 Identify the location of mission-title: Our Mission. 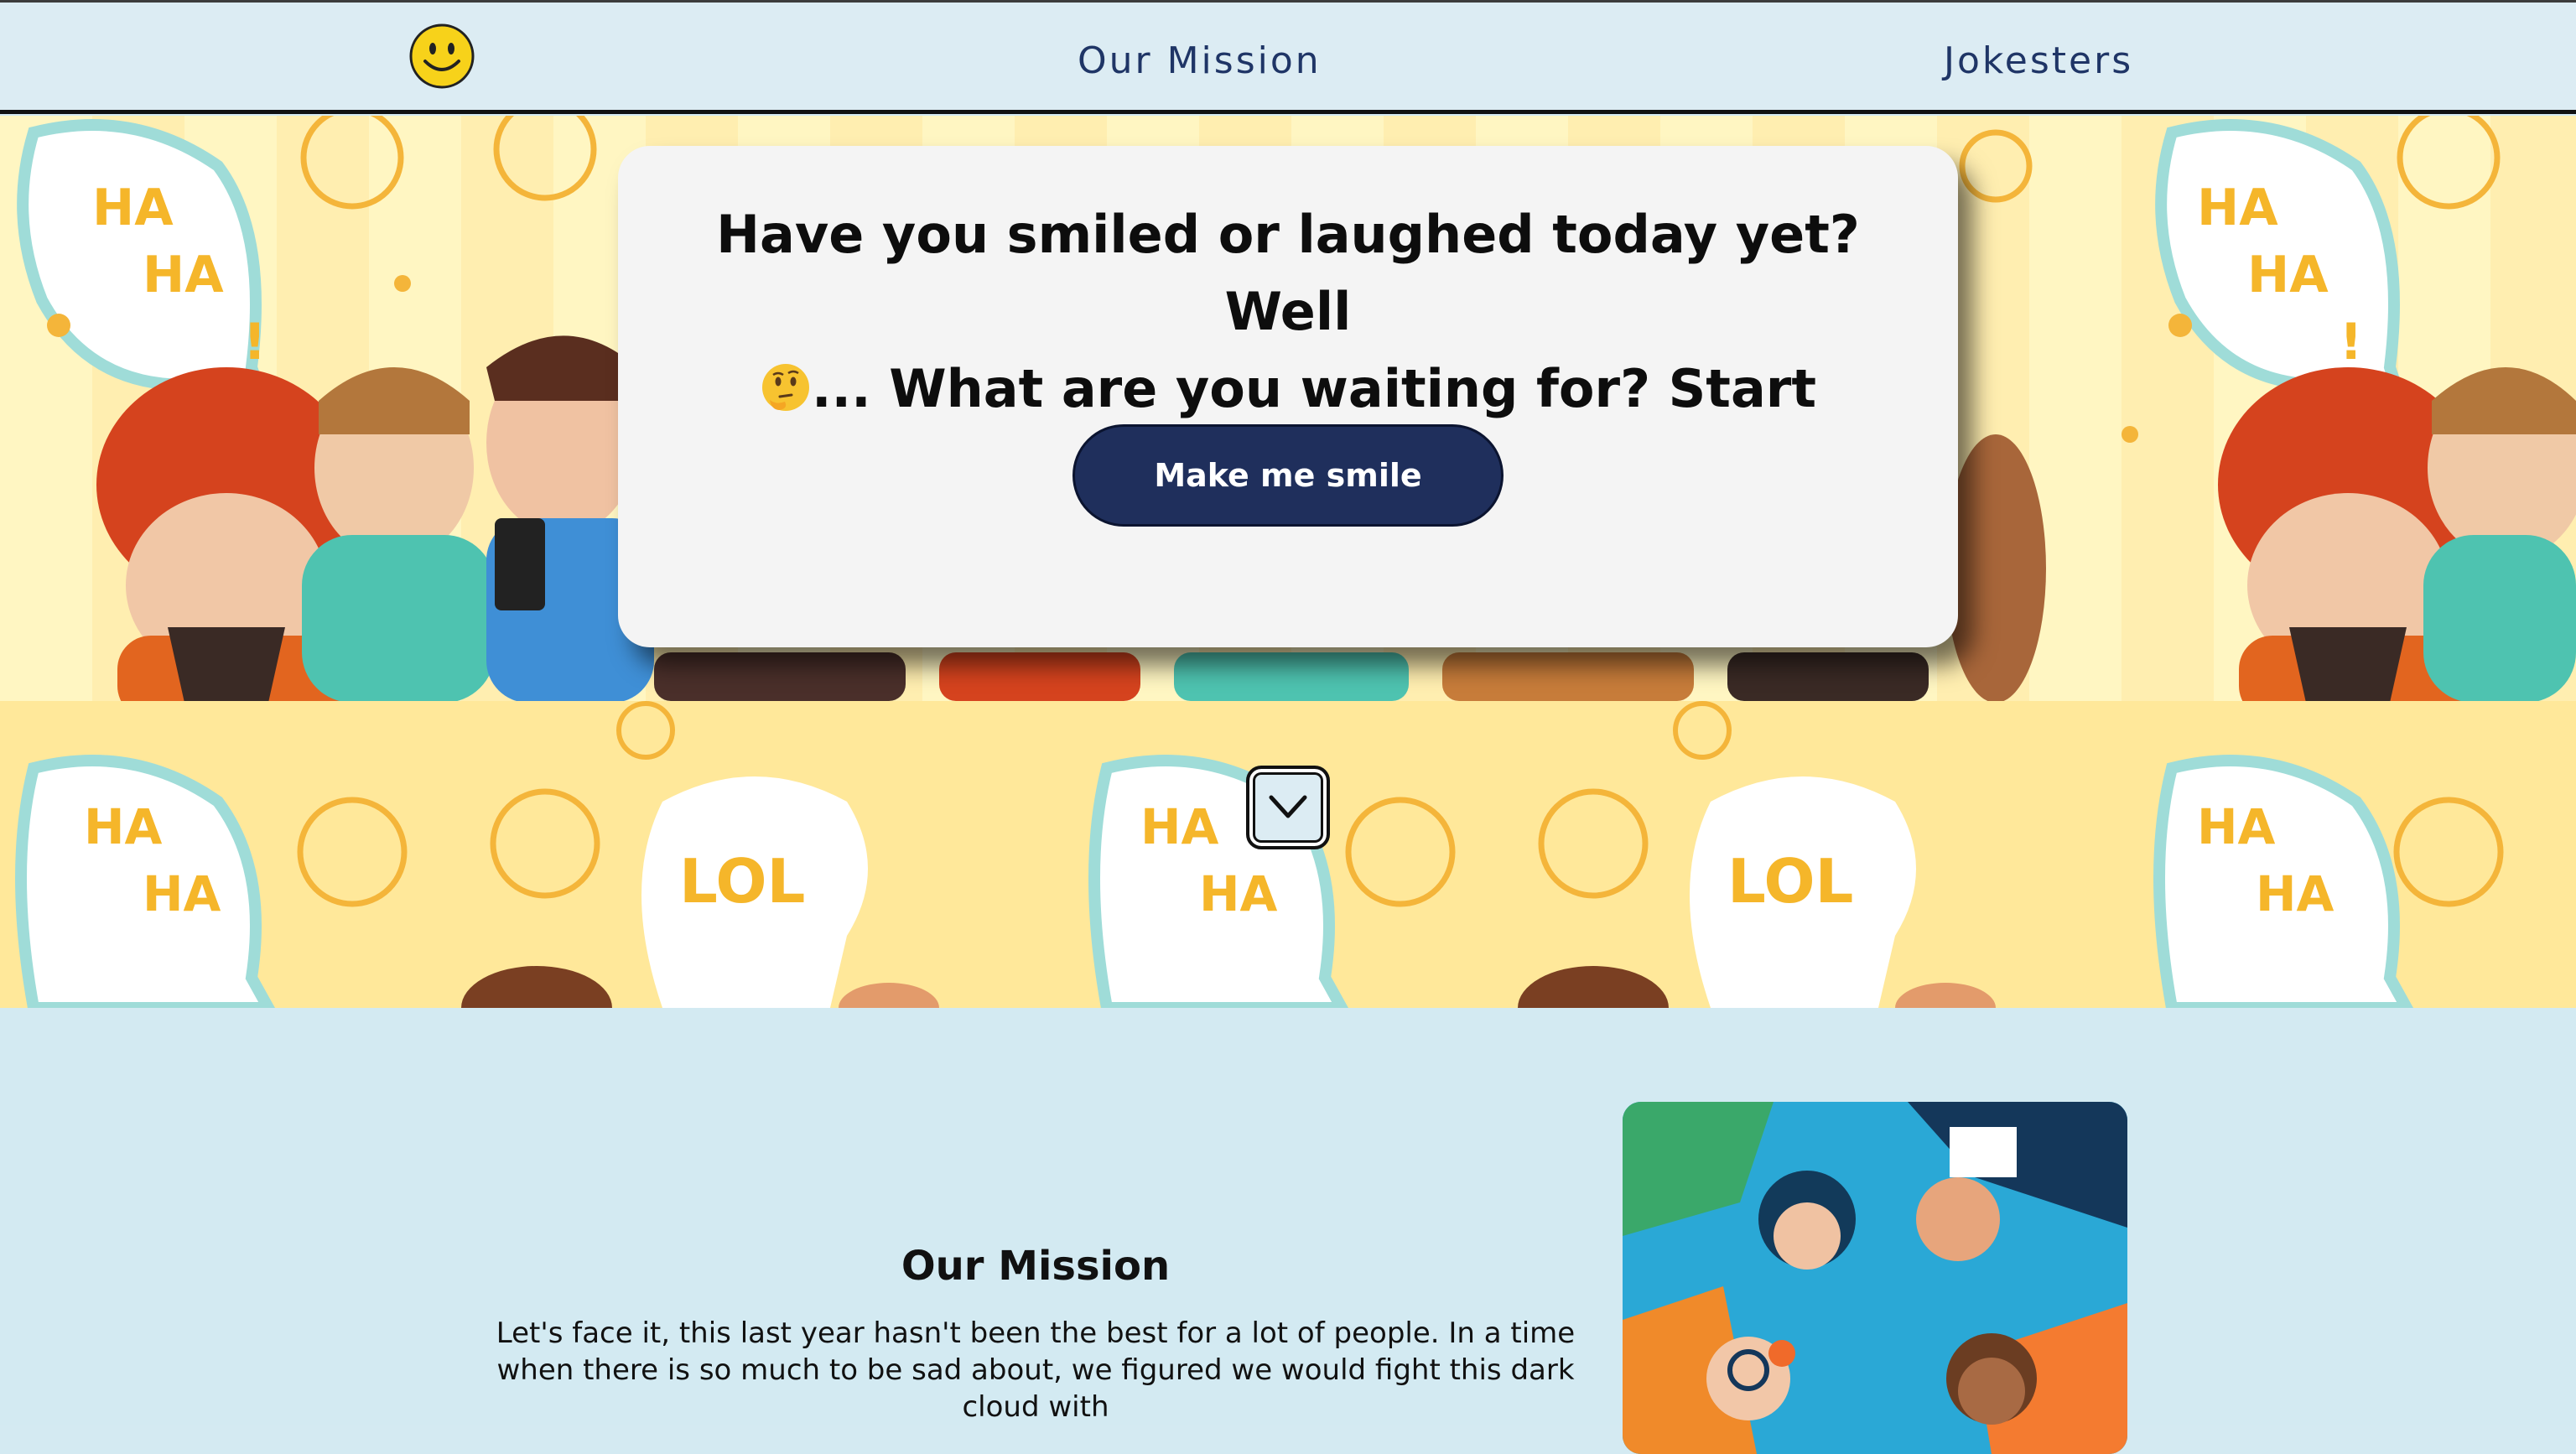
(1036, 1266).